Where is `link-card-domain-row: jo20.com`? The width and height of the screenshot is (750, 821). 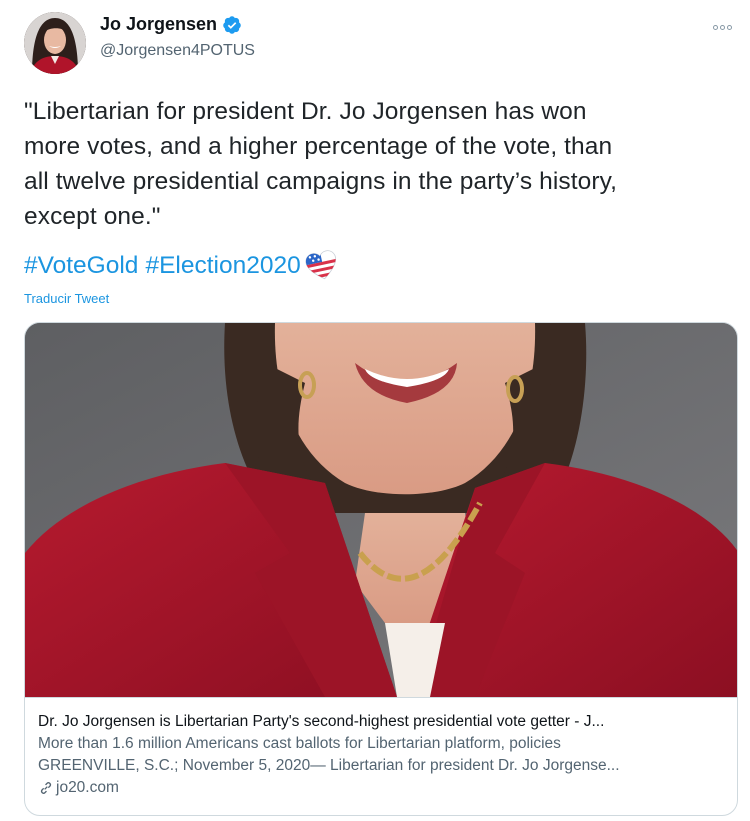 link-card-domain-row: jo20.com is located at coordinates (381, 788).